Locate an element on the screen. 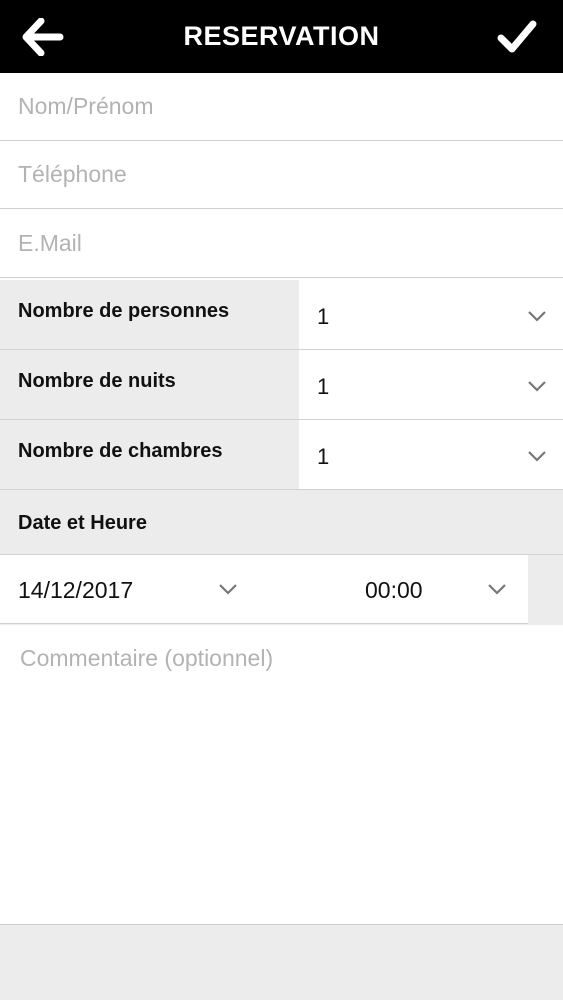 The image size is (563, 1000). rooms-select: 1 is located at coordinates (431, 454).